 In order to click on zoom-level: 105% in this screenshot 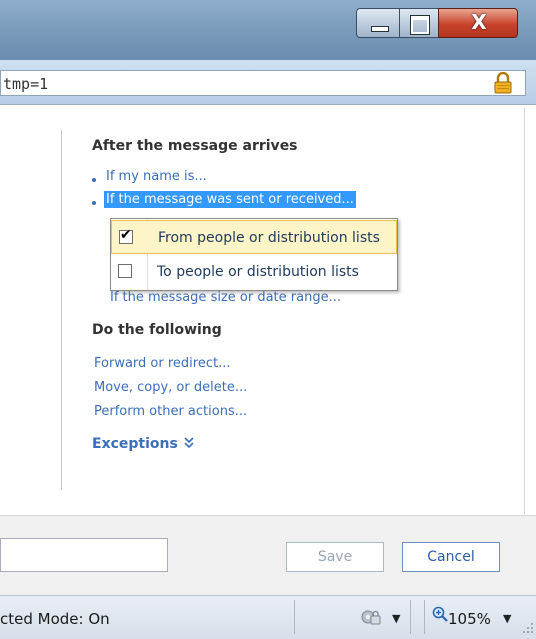, I will do `click(469, 619)`.